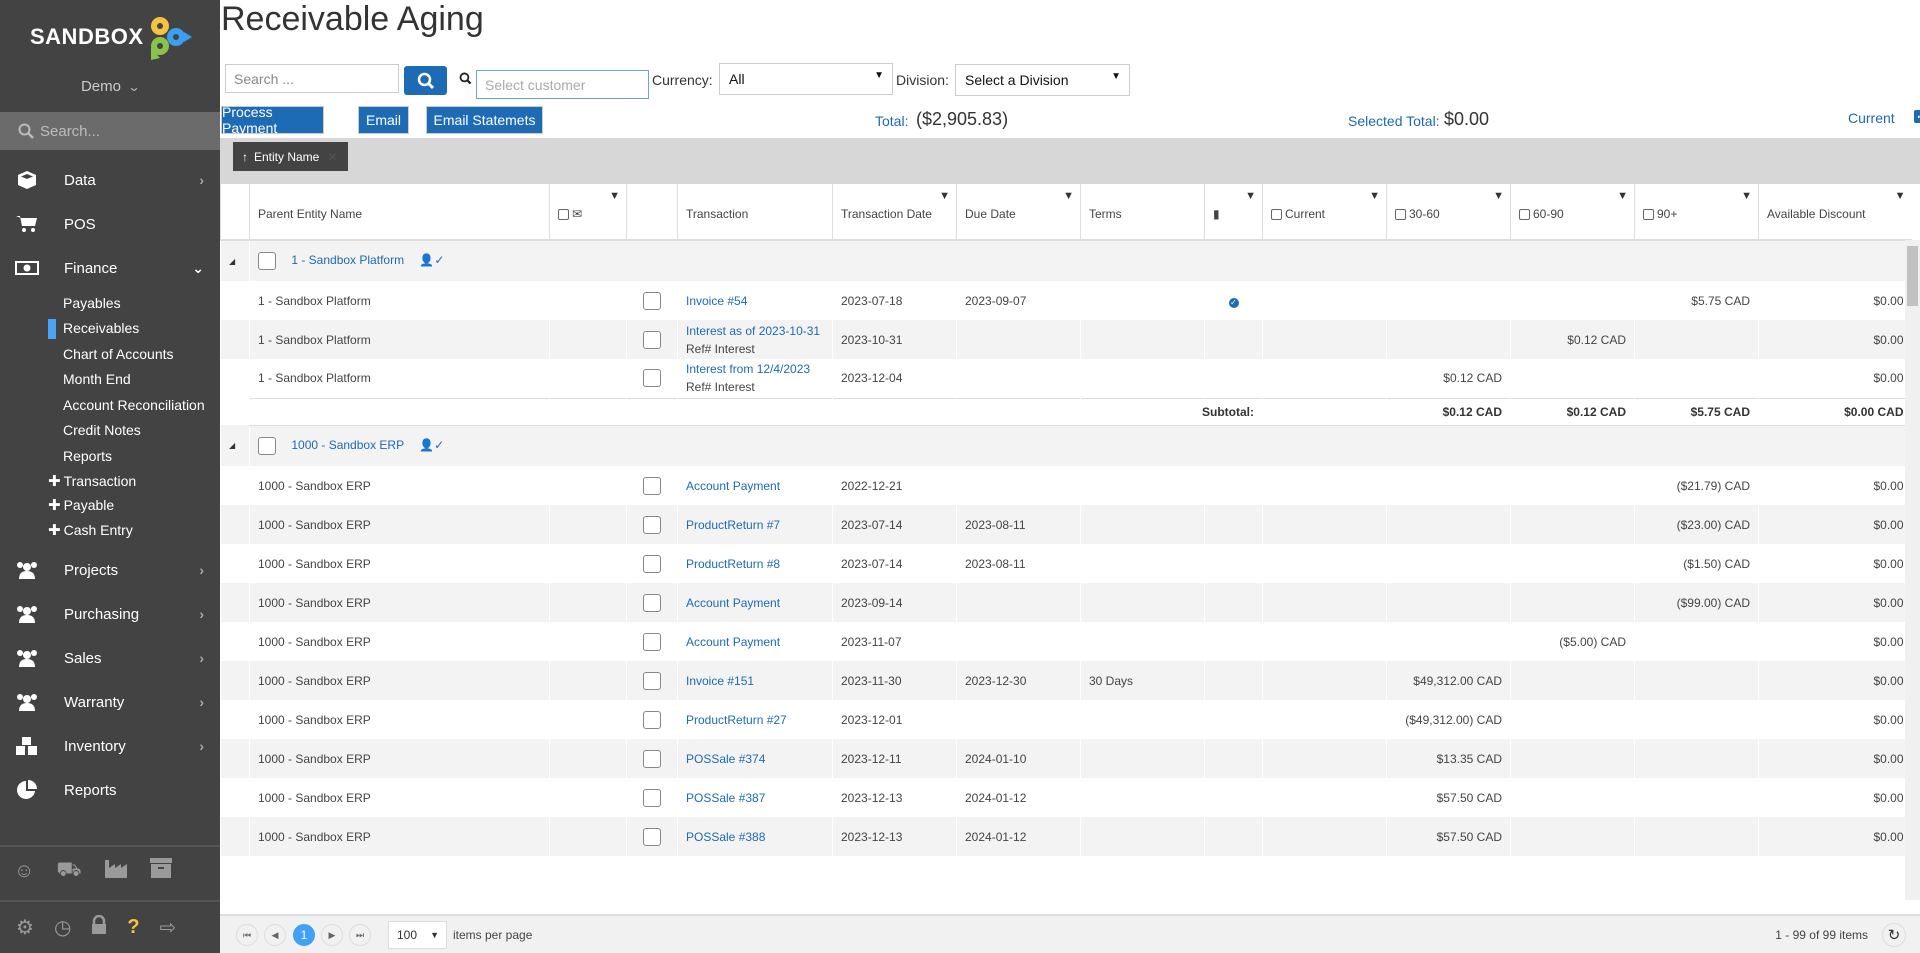 This screenshot has width=1920, height=953. I want to click on sidebar-item-inventory: Inventory ›, so click(110, 746).